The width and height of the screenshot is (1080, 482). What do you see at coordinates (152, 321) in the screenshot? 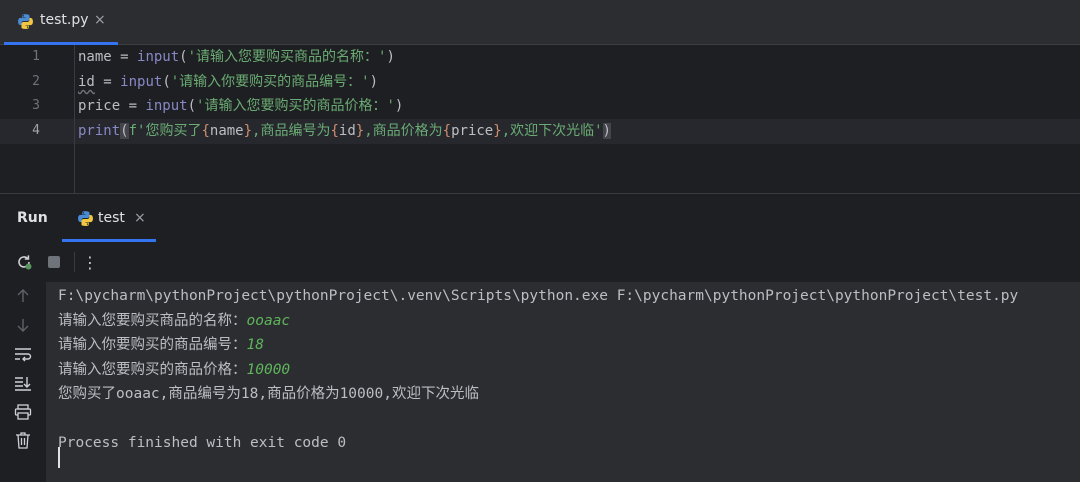
I see `console-prompt: 请输入您要购买商品的名称：` at bounding box center [152, 321].